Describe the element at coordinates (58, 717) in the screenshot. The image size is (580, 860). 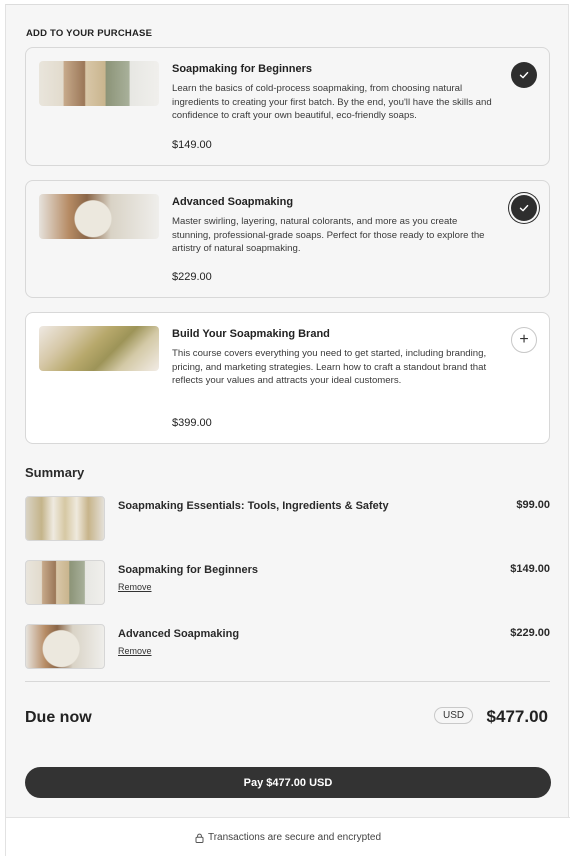
I see `due-now-label: Due now` at that location.